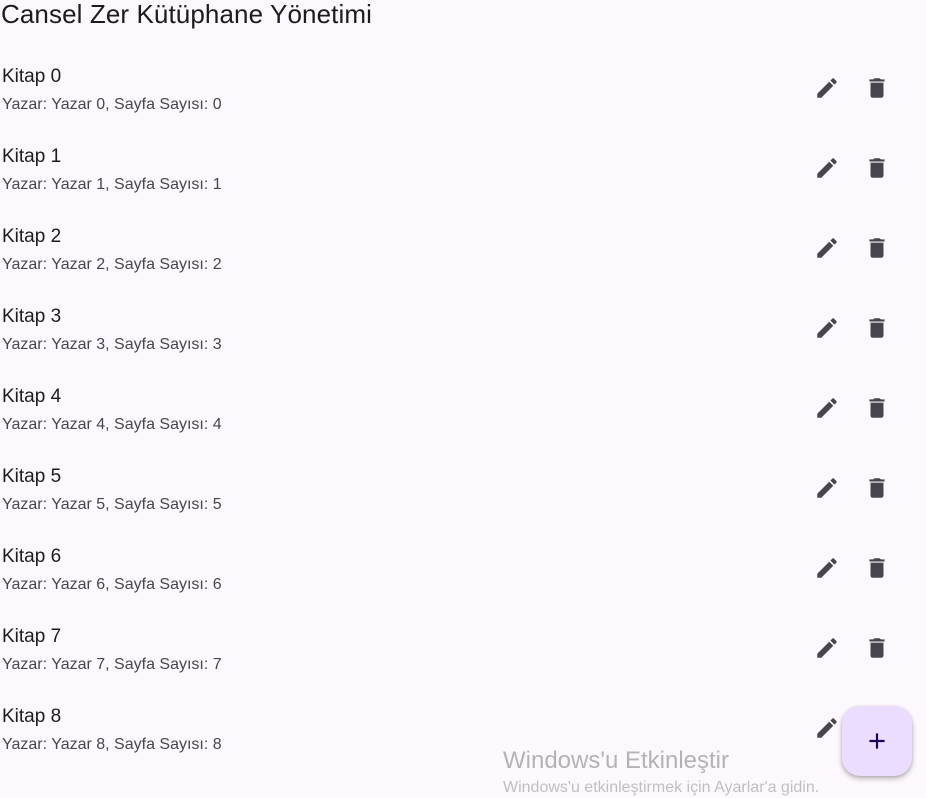 The height and width of the screenshot is (798, 926). What do you see at coordinates (32, 76) in the screenshot?
I see `book-title: Kitap 0` at bounding box center [32, 76].